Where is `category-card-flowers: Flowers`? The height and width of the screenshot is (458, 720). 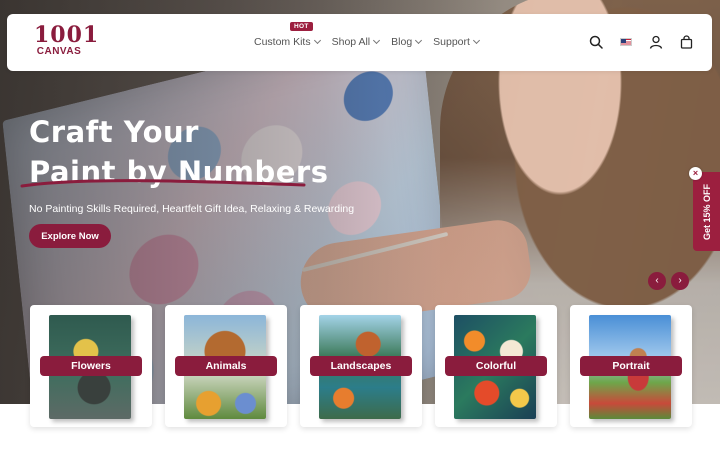 category-card-flowers: Flowers is located at coordinates (91, 366).